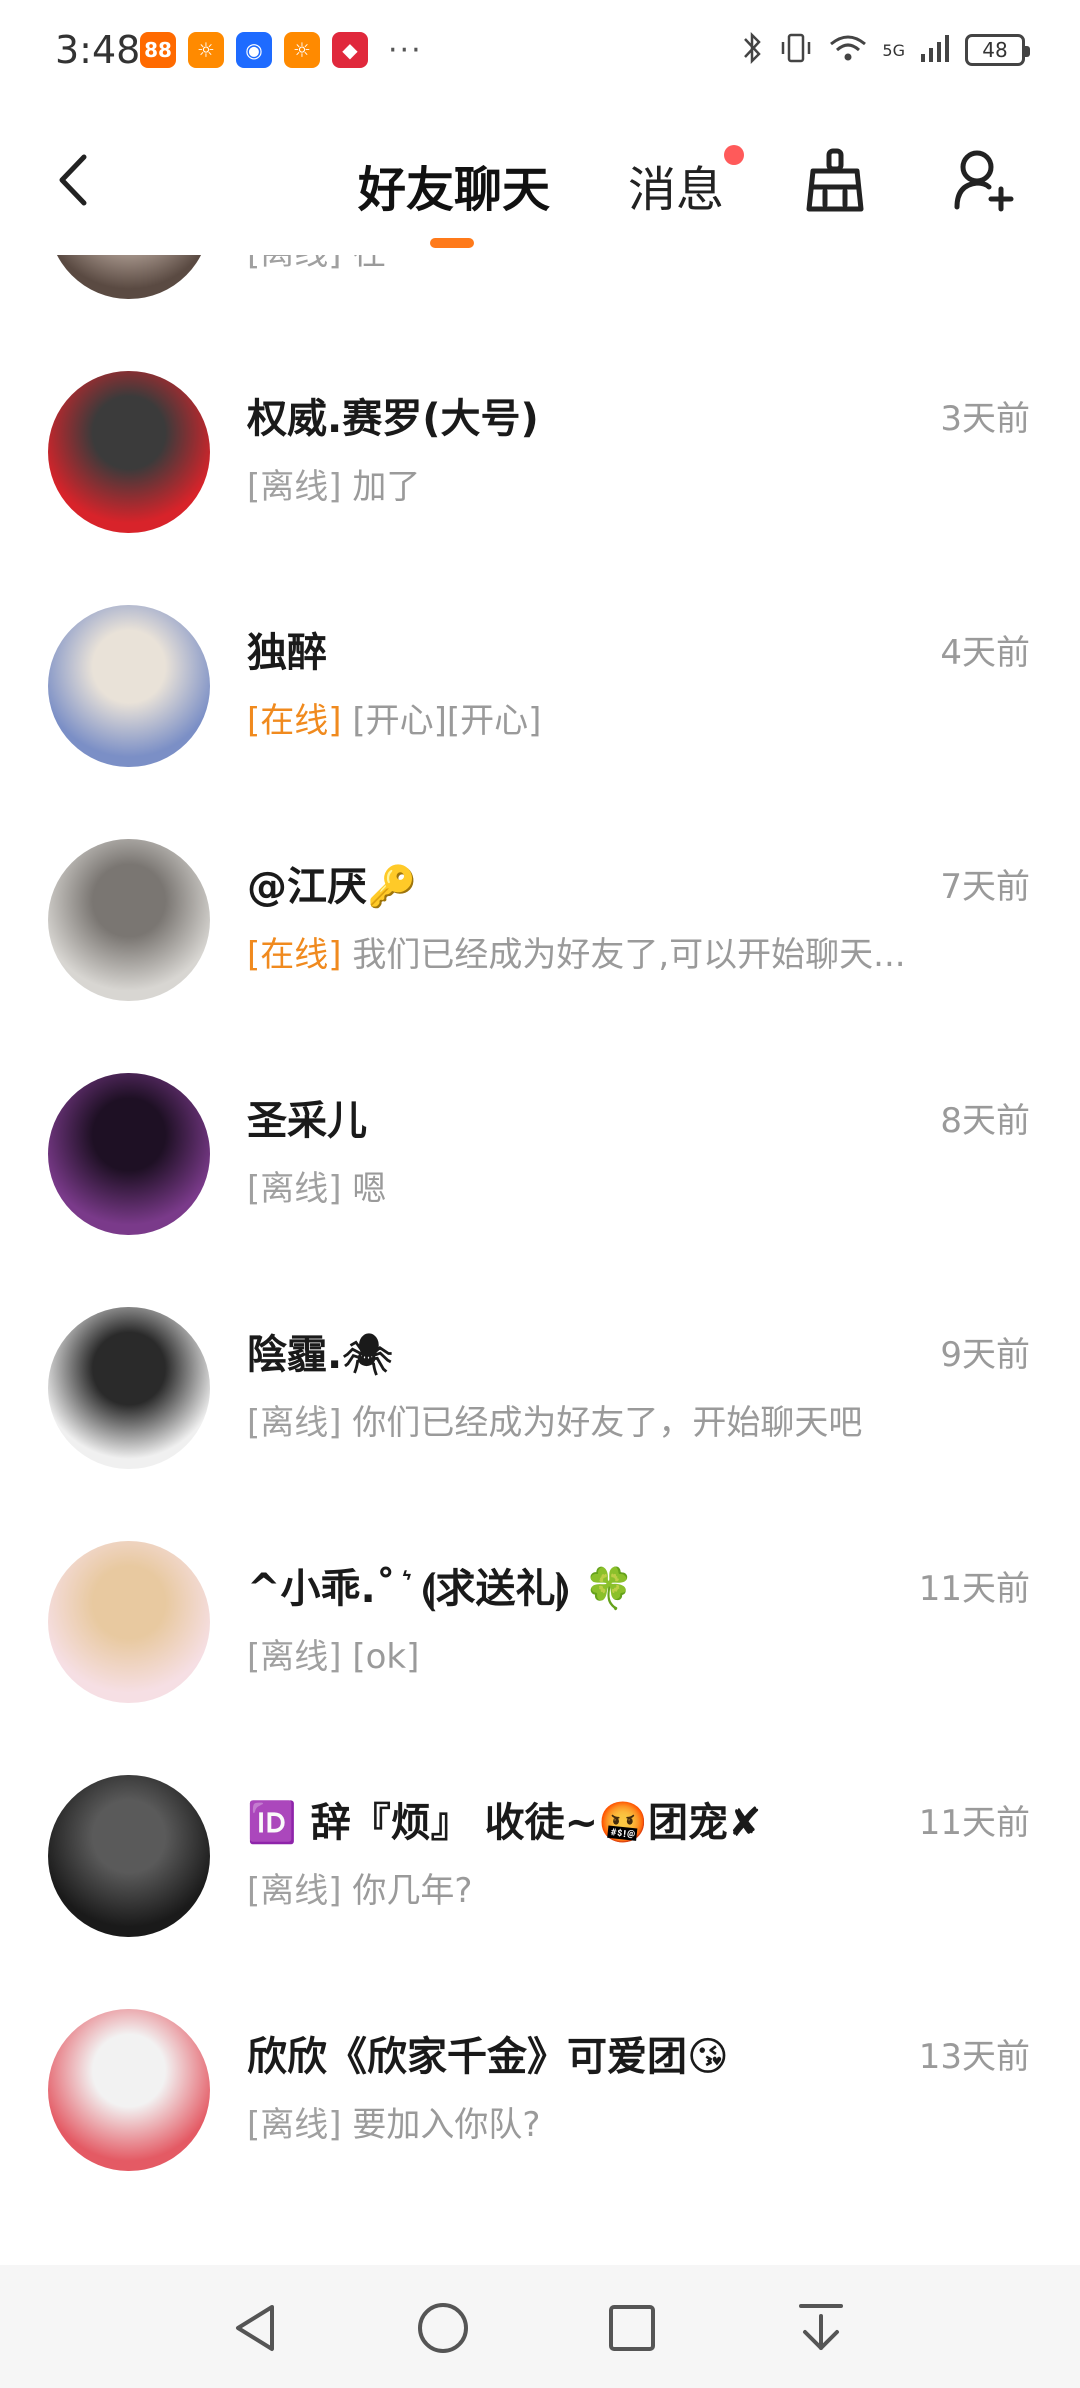 The width and height of the screenshot is (1080, 2388). What do you see at coordinates (281, 50) in the screenshot?
I see `status-app-icons: 88 ☼ ◉ ☼ ◆ ···` at bounding box center [281, 50].